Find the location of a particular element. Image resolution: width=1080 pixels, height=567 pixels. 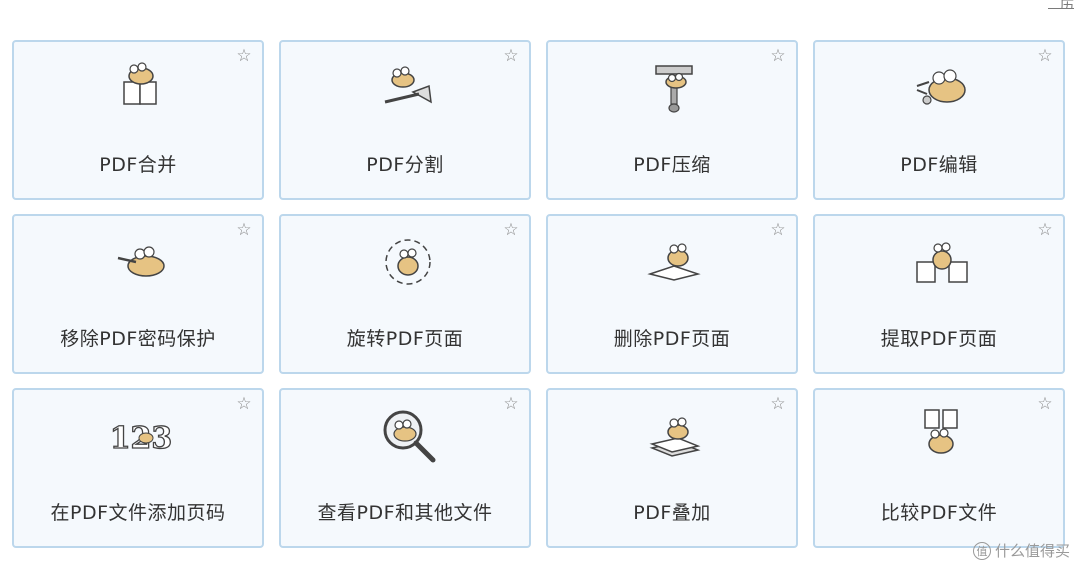

tool-label: 删除PDF页面 is located at coordinates (672, 339).